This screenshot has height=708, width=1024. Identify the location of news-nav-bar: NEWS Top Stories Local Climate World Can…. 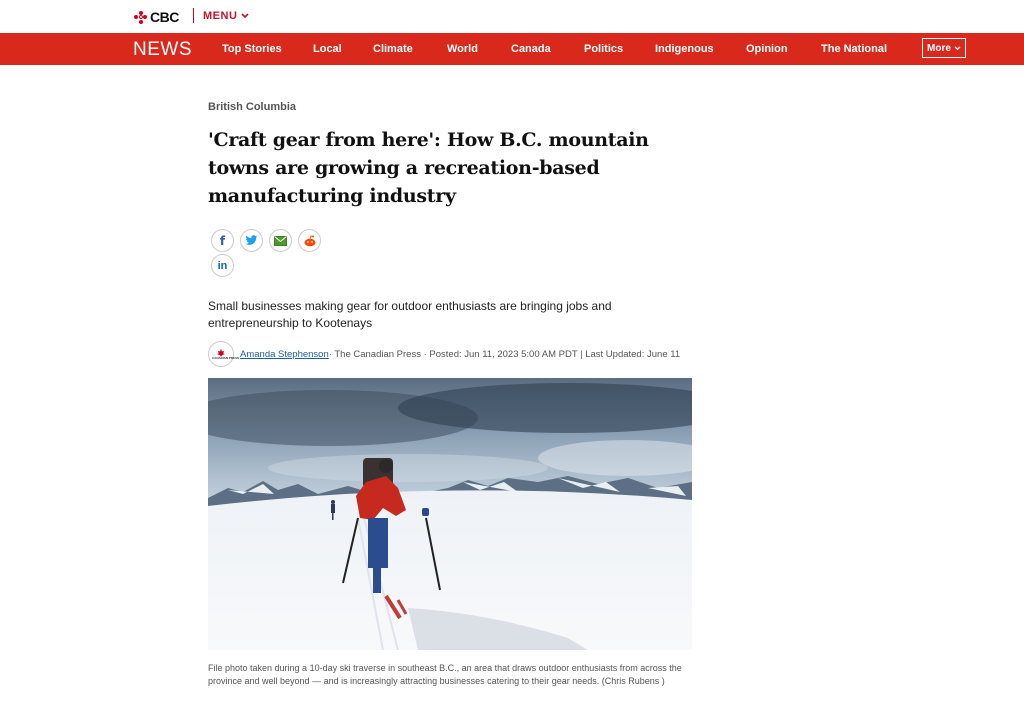
(512, 49).